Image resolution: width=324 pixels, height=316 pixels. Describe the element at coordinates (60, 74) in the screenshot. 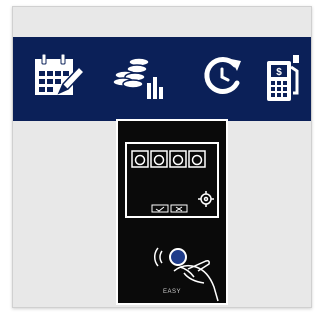

I see `calendar-edit-icon` at that location.